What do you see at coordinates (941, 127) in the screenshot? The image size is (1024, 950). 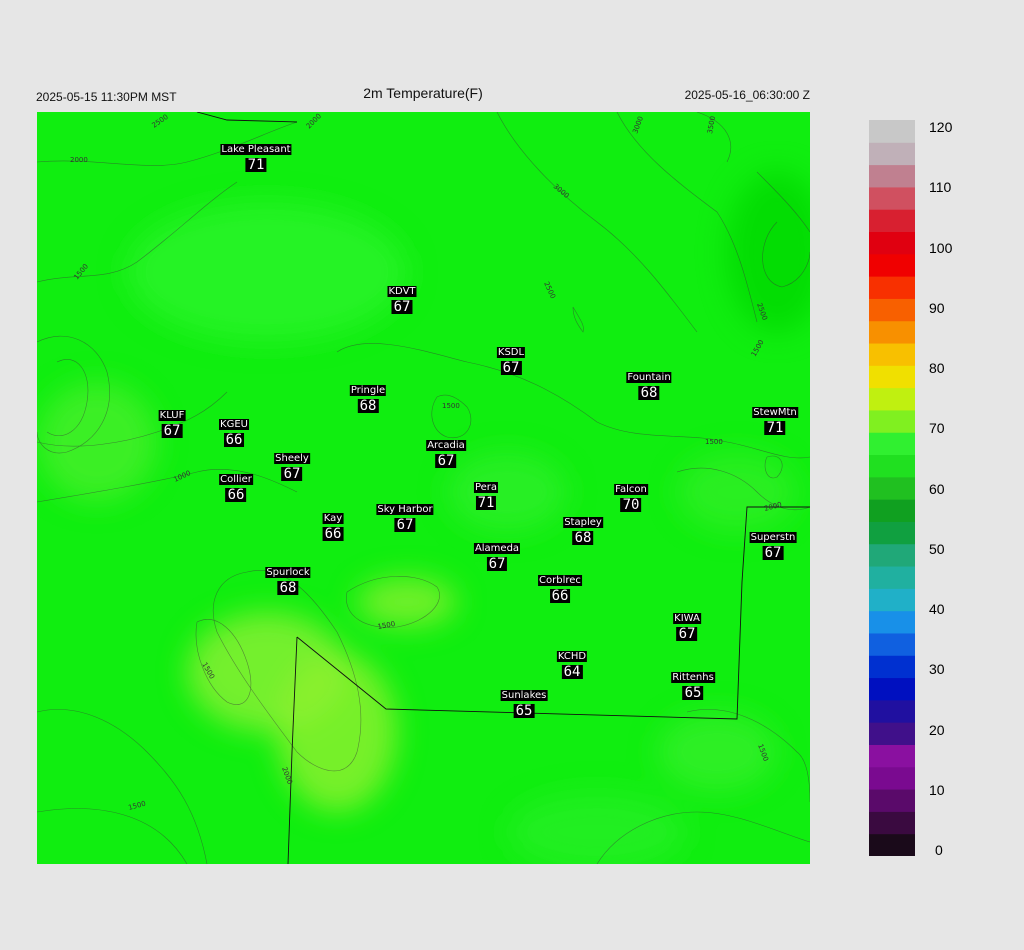 I see `colorbar-tick-label: 120` at bounding box center [941, 127].